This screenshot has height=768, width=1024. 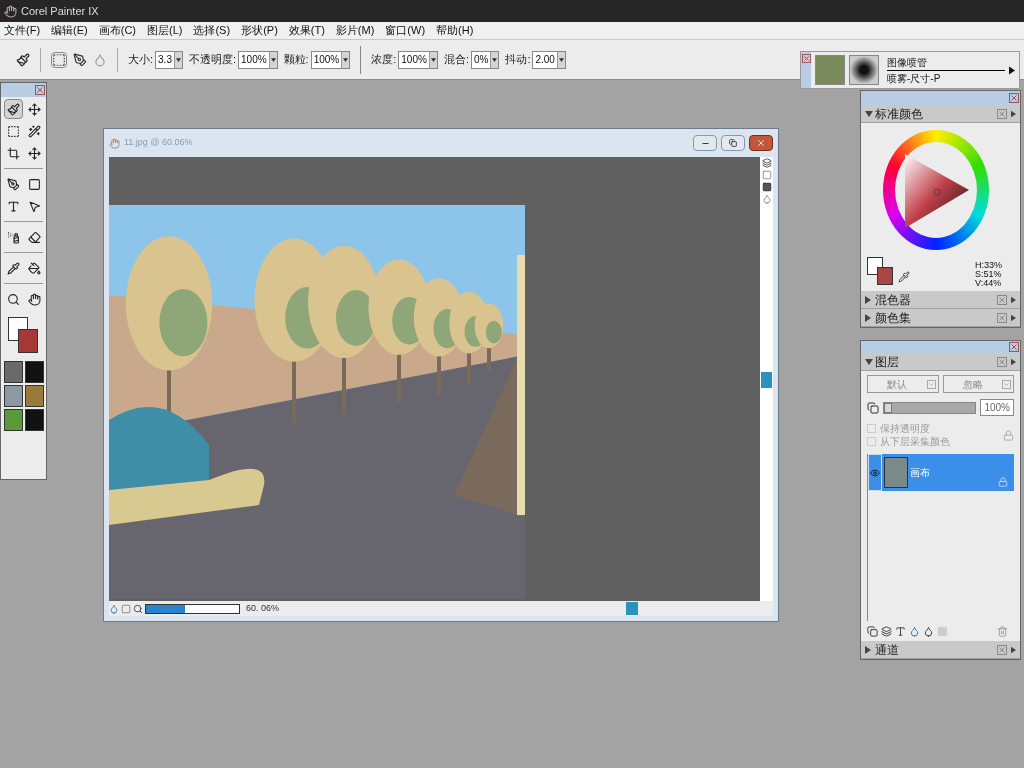 I want to click on text-icon, so click(x=13, y=206).